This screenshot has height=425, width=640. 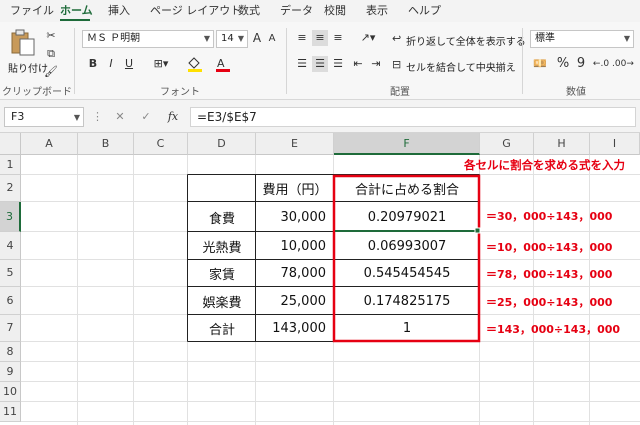 What do you see at coordinates (320, 11) in the screenshot?
I see `menu-bar: ファイル ホーム 挿入 ページ レイアウト 数式 データ 校閲 表示 ヘルプ` at bounding box center [320, 11].